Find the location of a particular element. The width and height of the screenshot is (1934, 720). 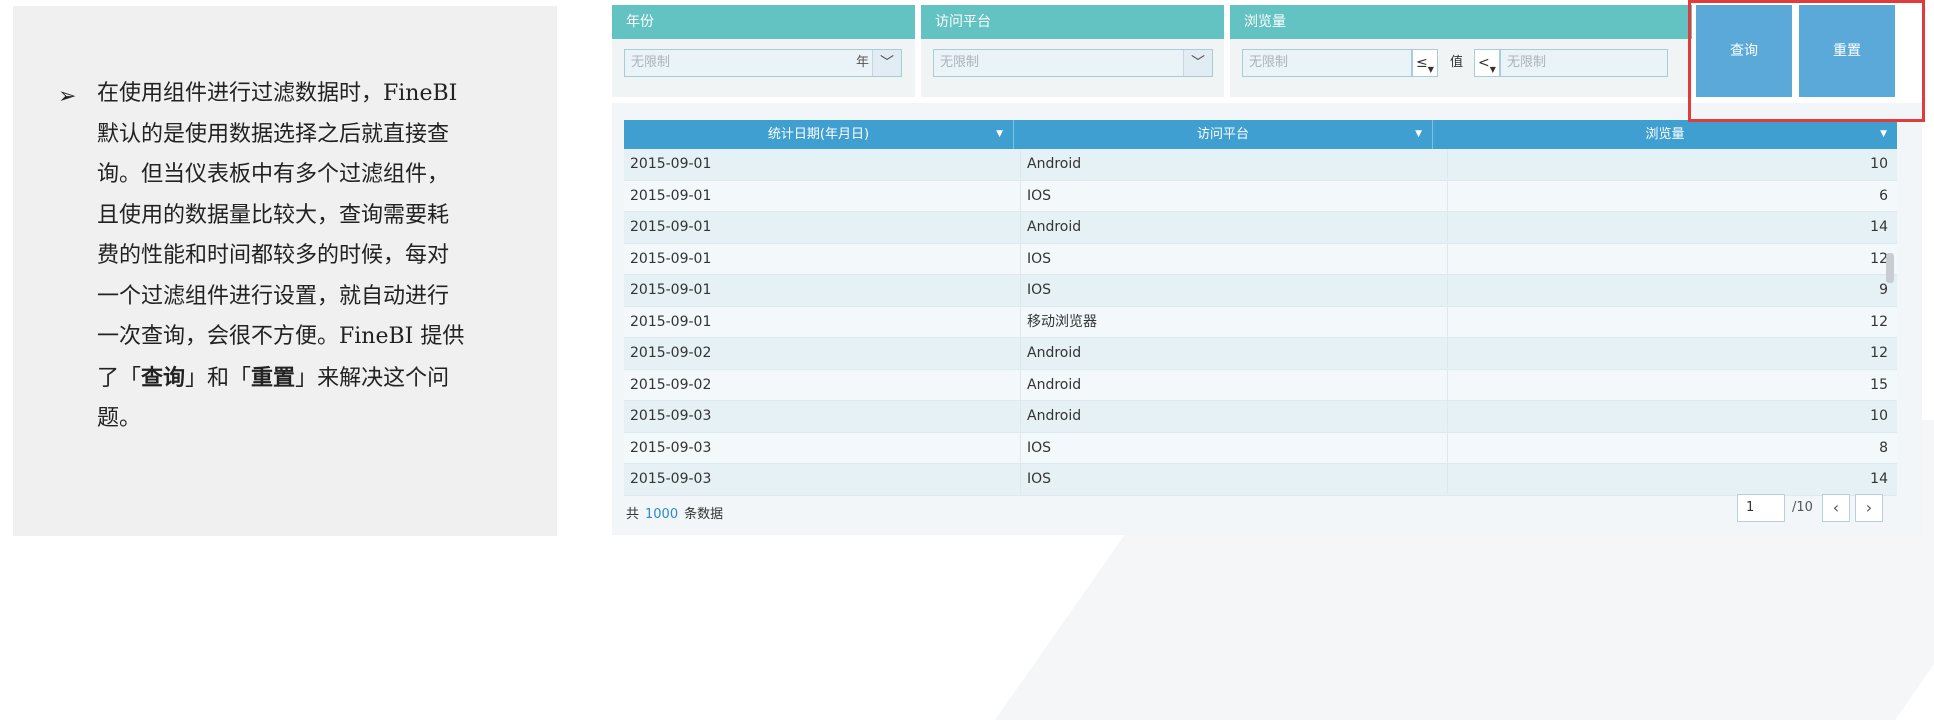

cell-platform: 移动浏览器 is located at coordinates (1058, 321).